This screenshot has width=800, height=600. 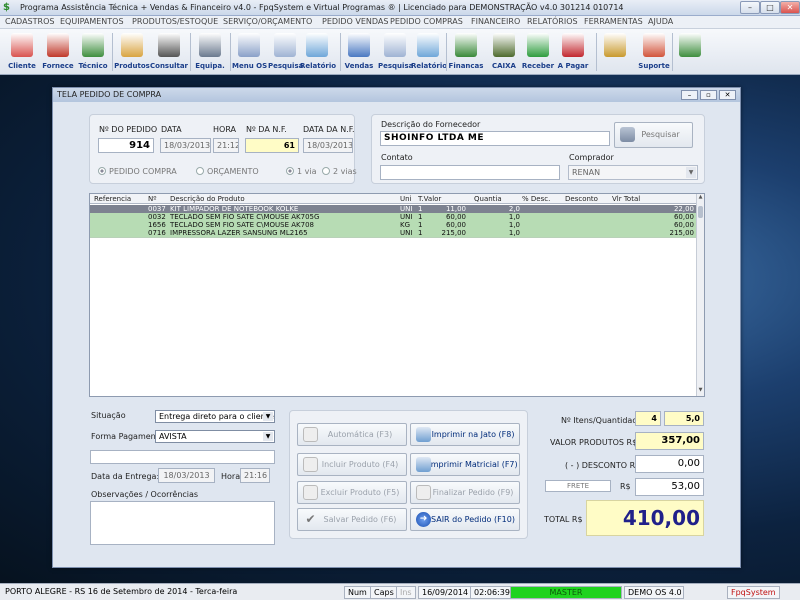 I want to click on buyer-select: RENAN ▼, so click(x=633, y=172).